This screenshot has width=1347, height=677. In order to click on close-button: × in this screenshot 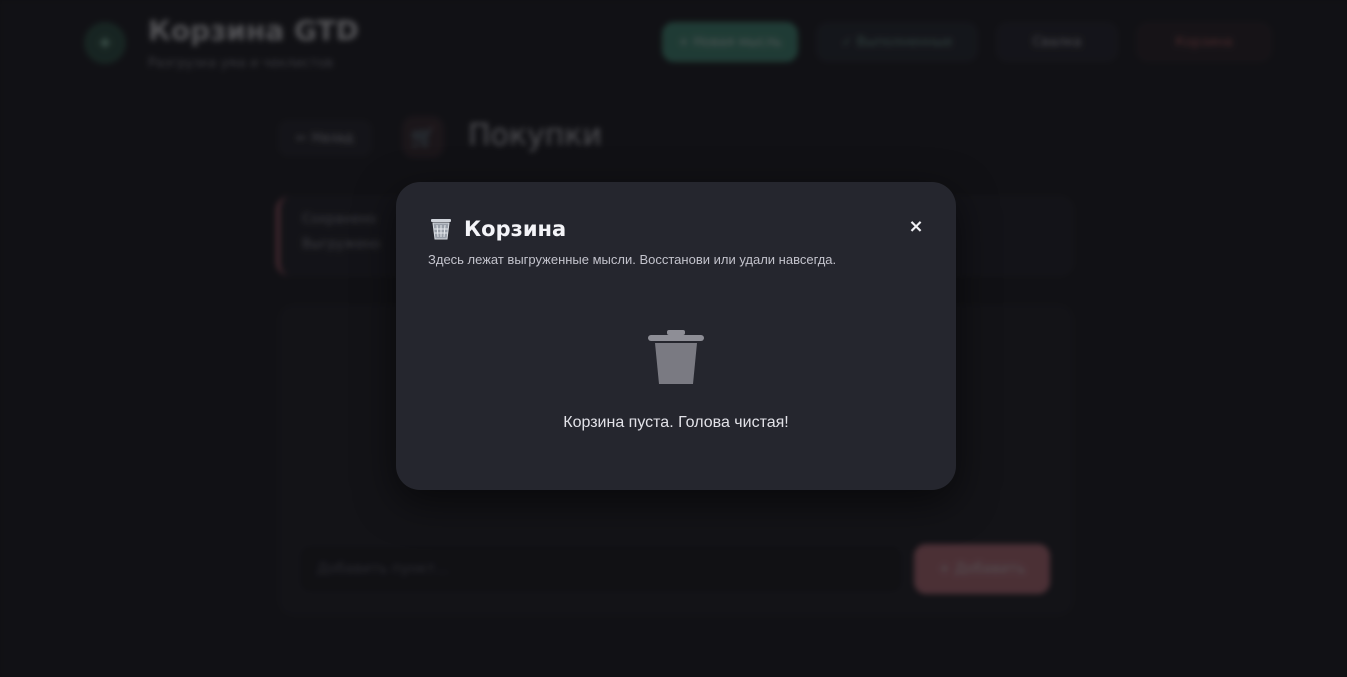, I will do `click(916, 226)`.